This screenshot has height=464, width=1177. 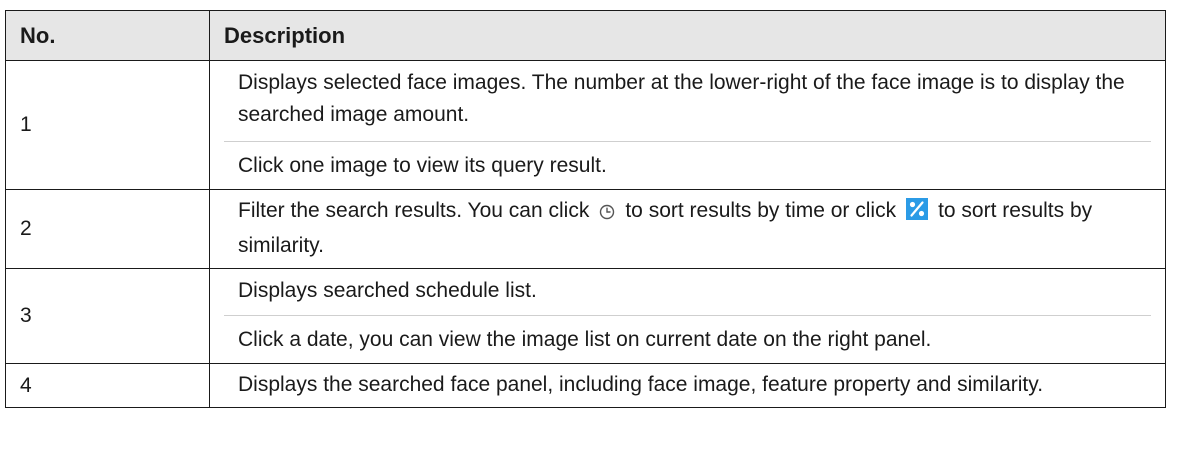 What do you see at coordinates (414, 210) in the screenshot?
I see `text-segment: Filter the search results. You can click` at bounding box center [414, 210].